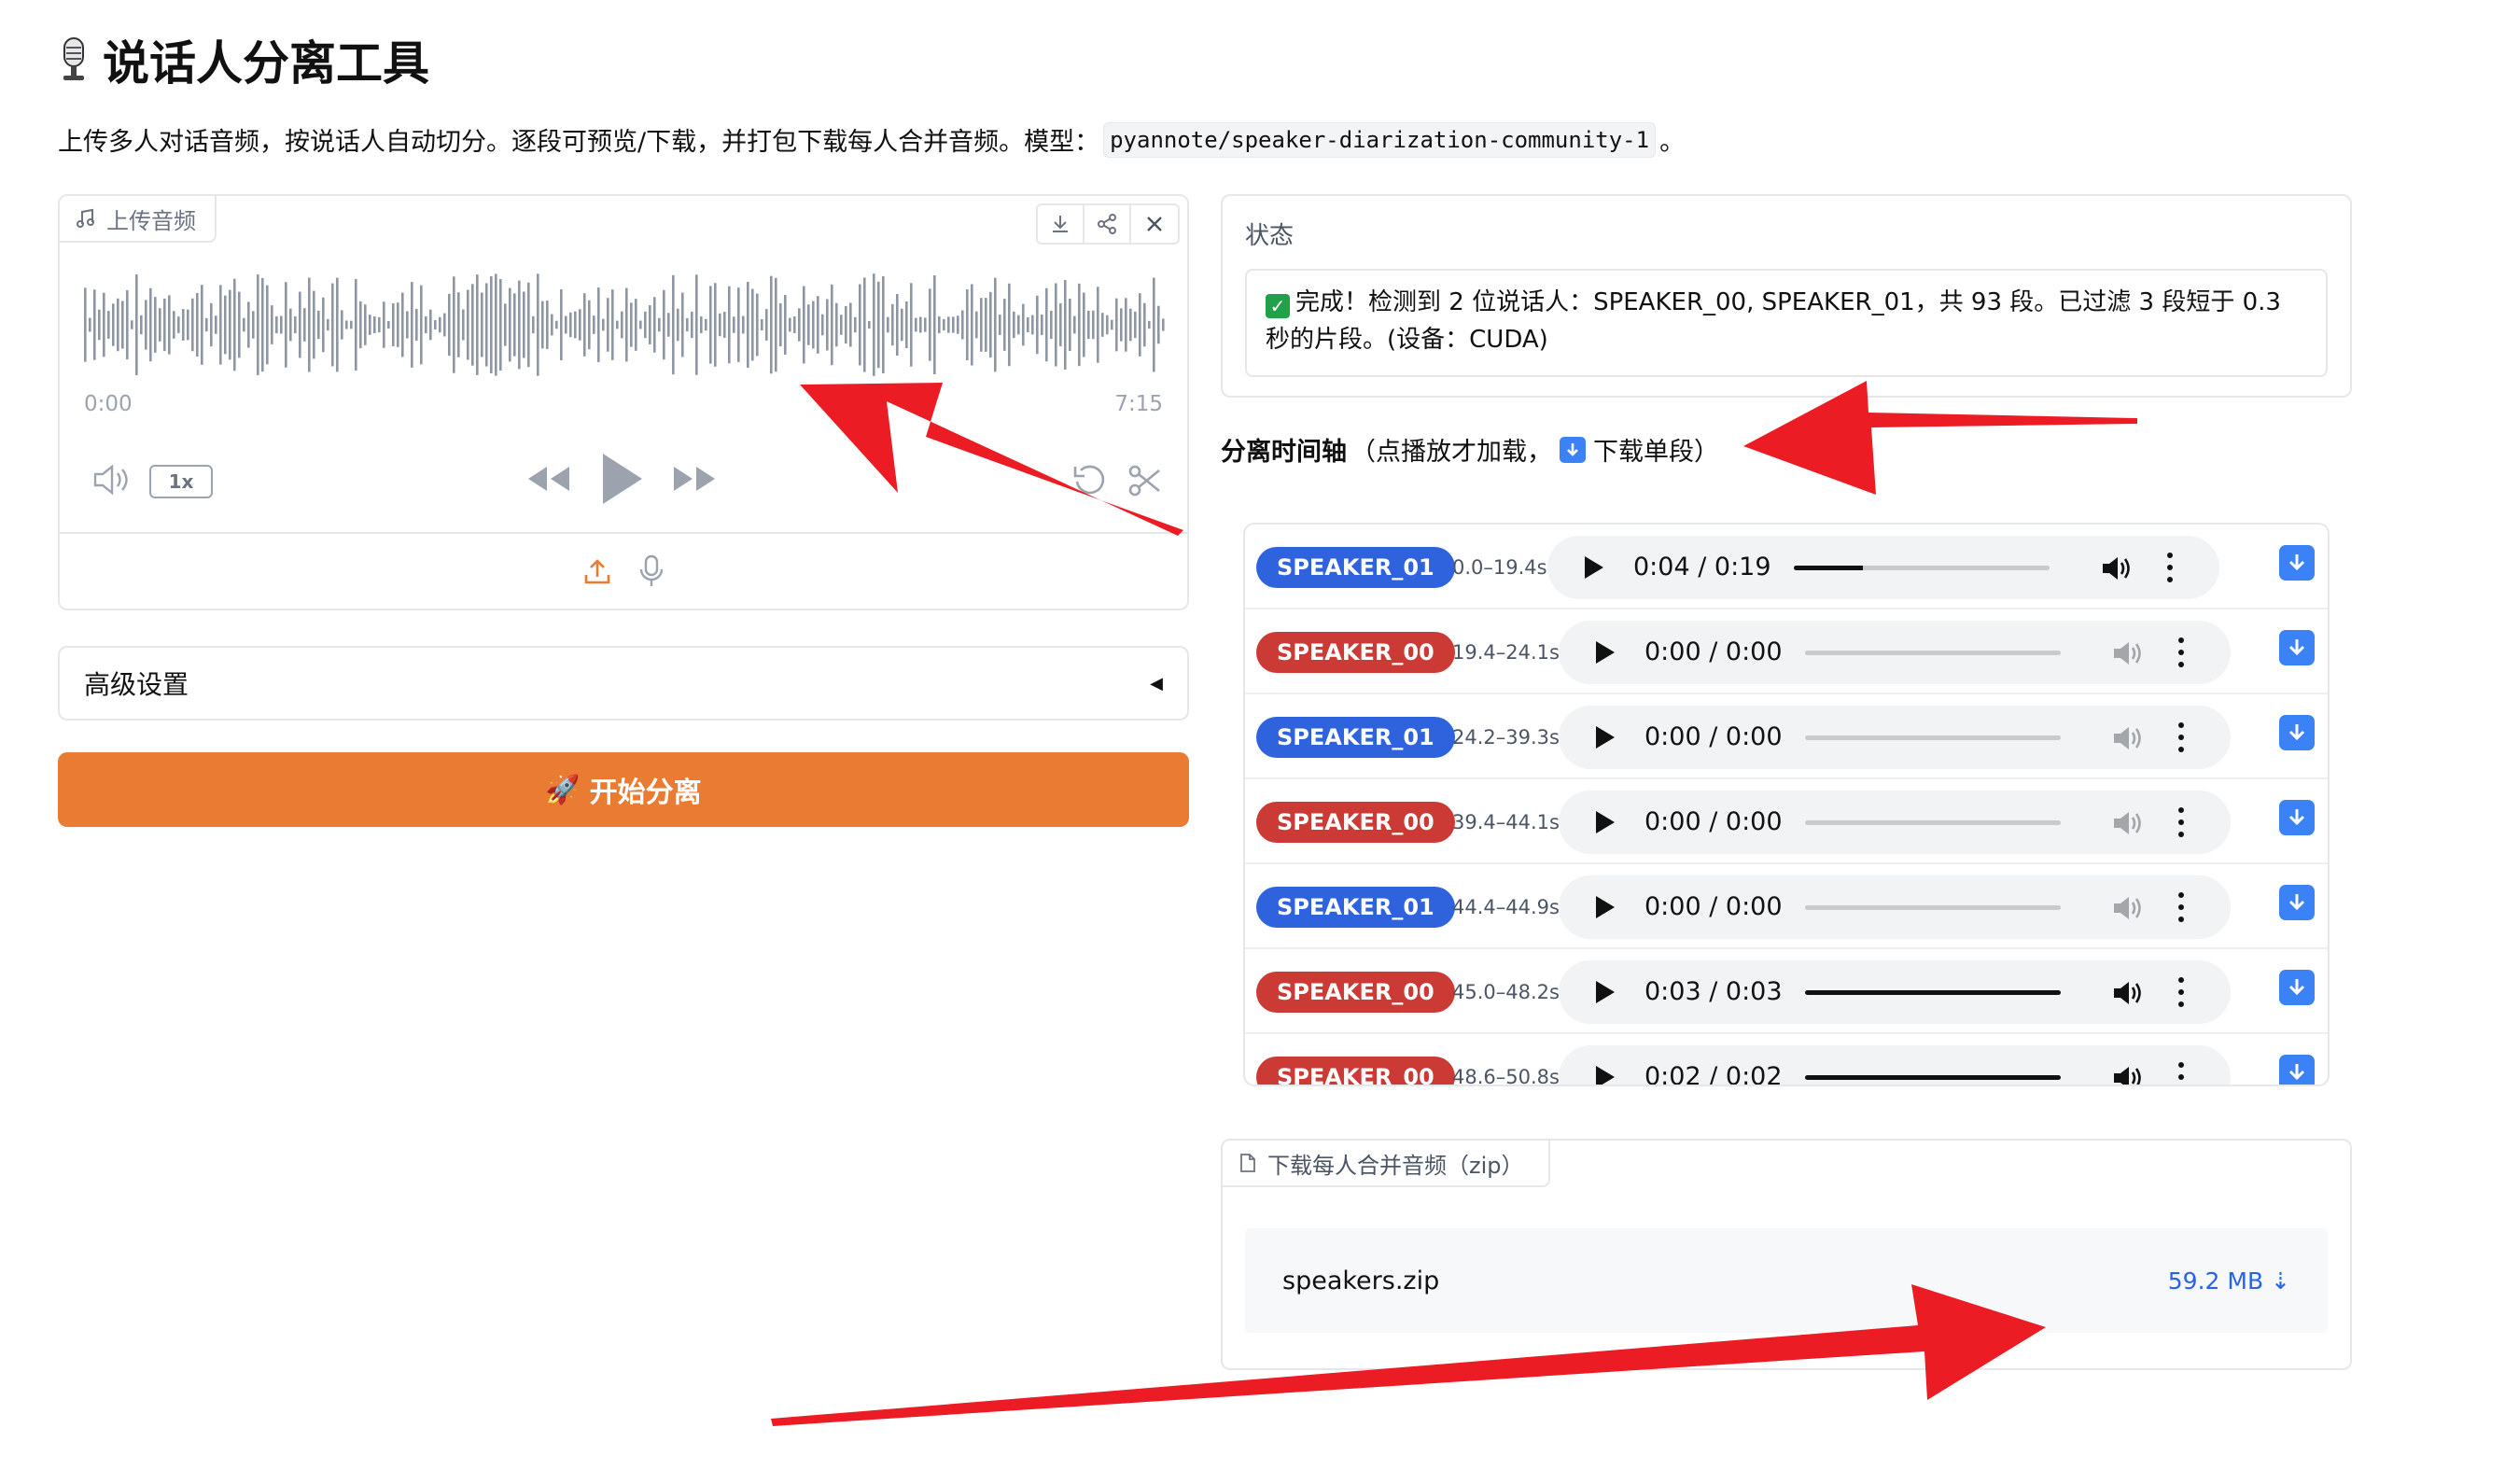  Describe the element at coordinates (1506, 907) in the screenshot. I see `segment-time-range: 44.4–44.9s` at that location.